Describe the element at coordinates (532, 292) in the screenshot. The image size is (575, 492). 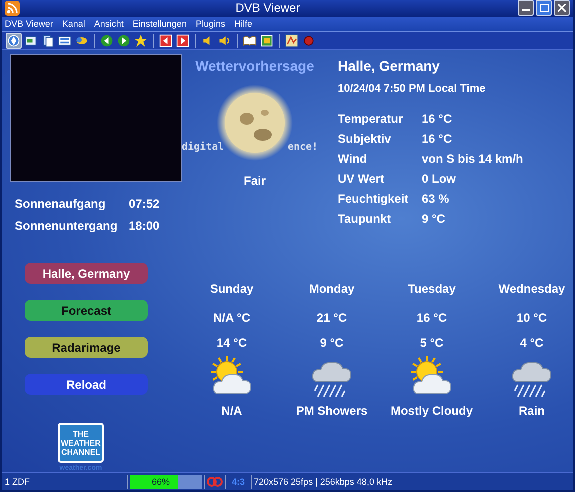
I see `forecast-day: Wednesday` at that location.